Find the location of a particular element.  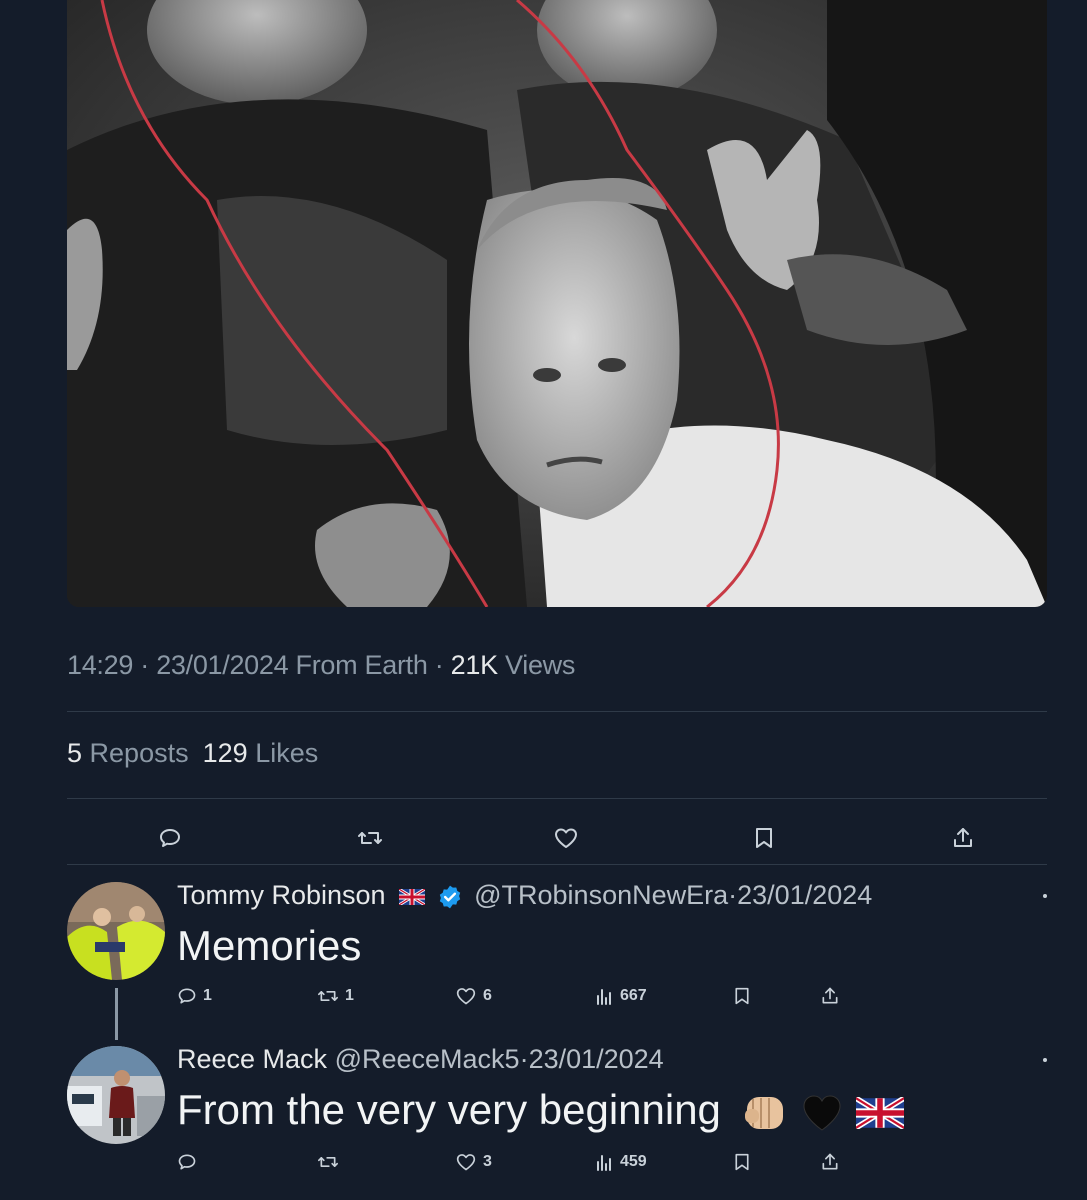

tweet-action-bar is located at coordinates (557, 838).